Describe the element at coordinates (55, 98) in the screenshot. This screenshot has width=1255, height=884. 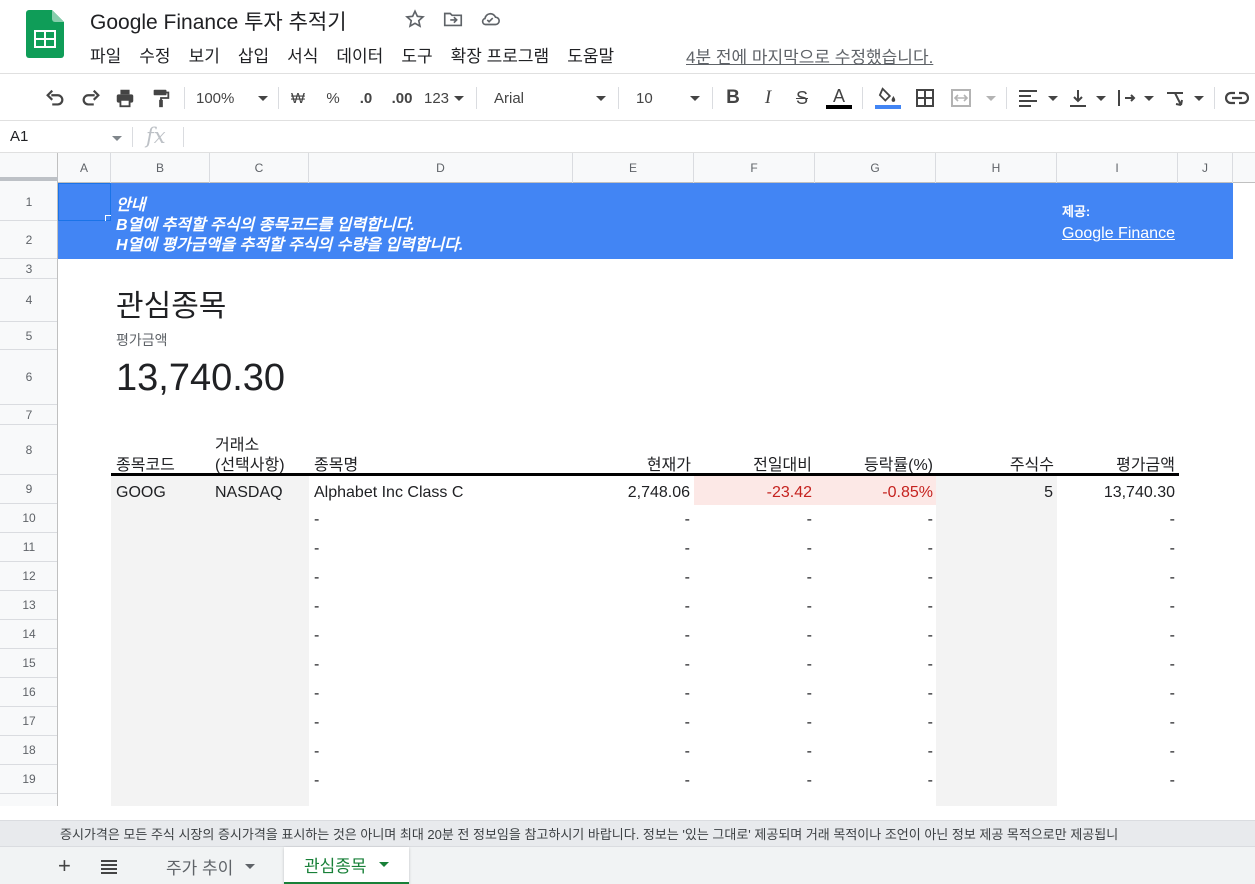
I see `undo-icon` at that location.